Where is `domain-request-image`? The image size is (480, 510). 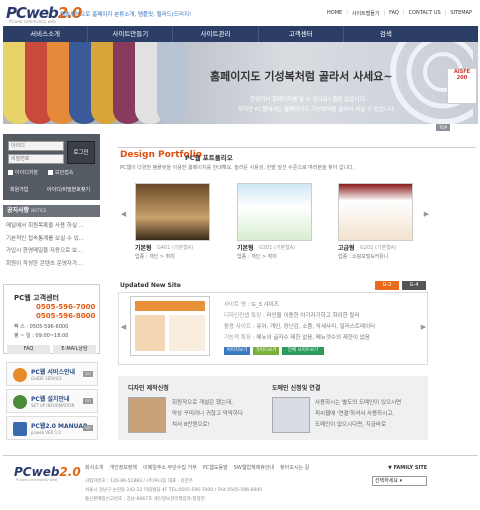
domain-request-image is located at coordinates (291, 415).